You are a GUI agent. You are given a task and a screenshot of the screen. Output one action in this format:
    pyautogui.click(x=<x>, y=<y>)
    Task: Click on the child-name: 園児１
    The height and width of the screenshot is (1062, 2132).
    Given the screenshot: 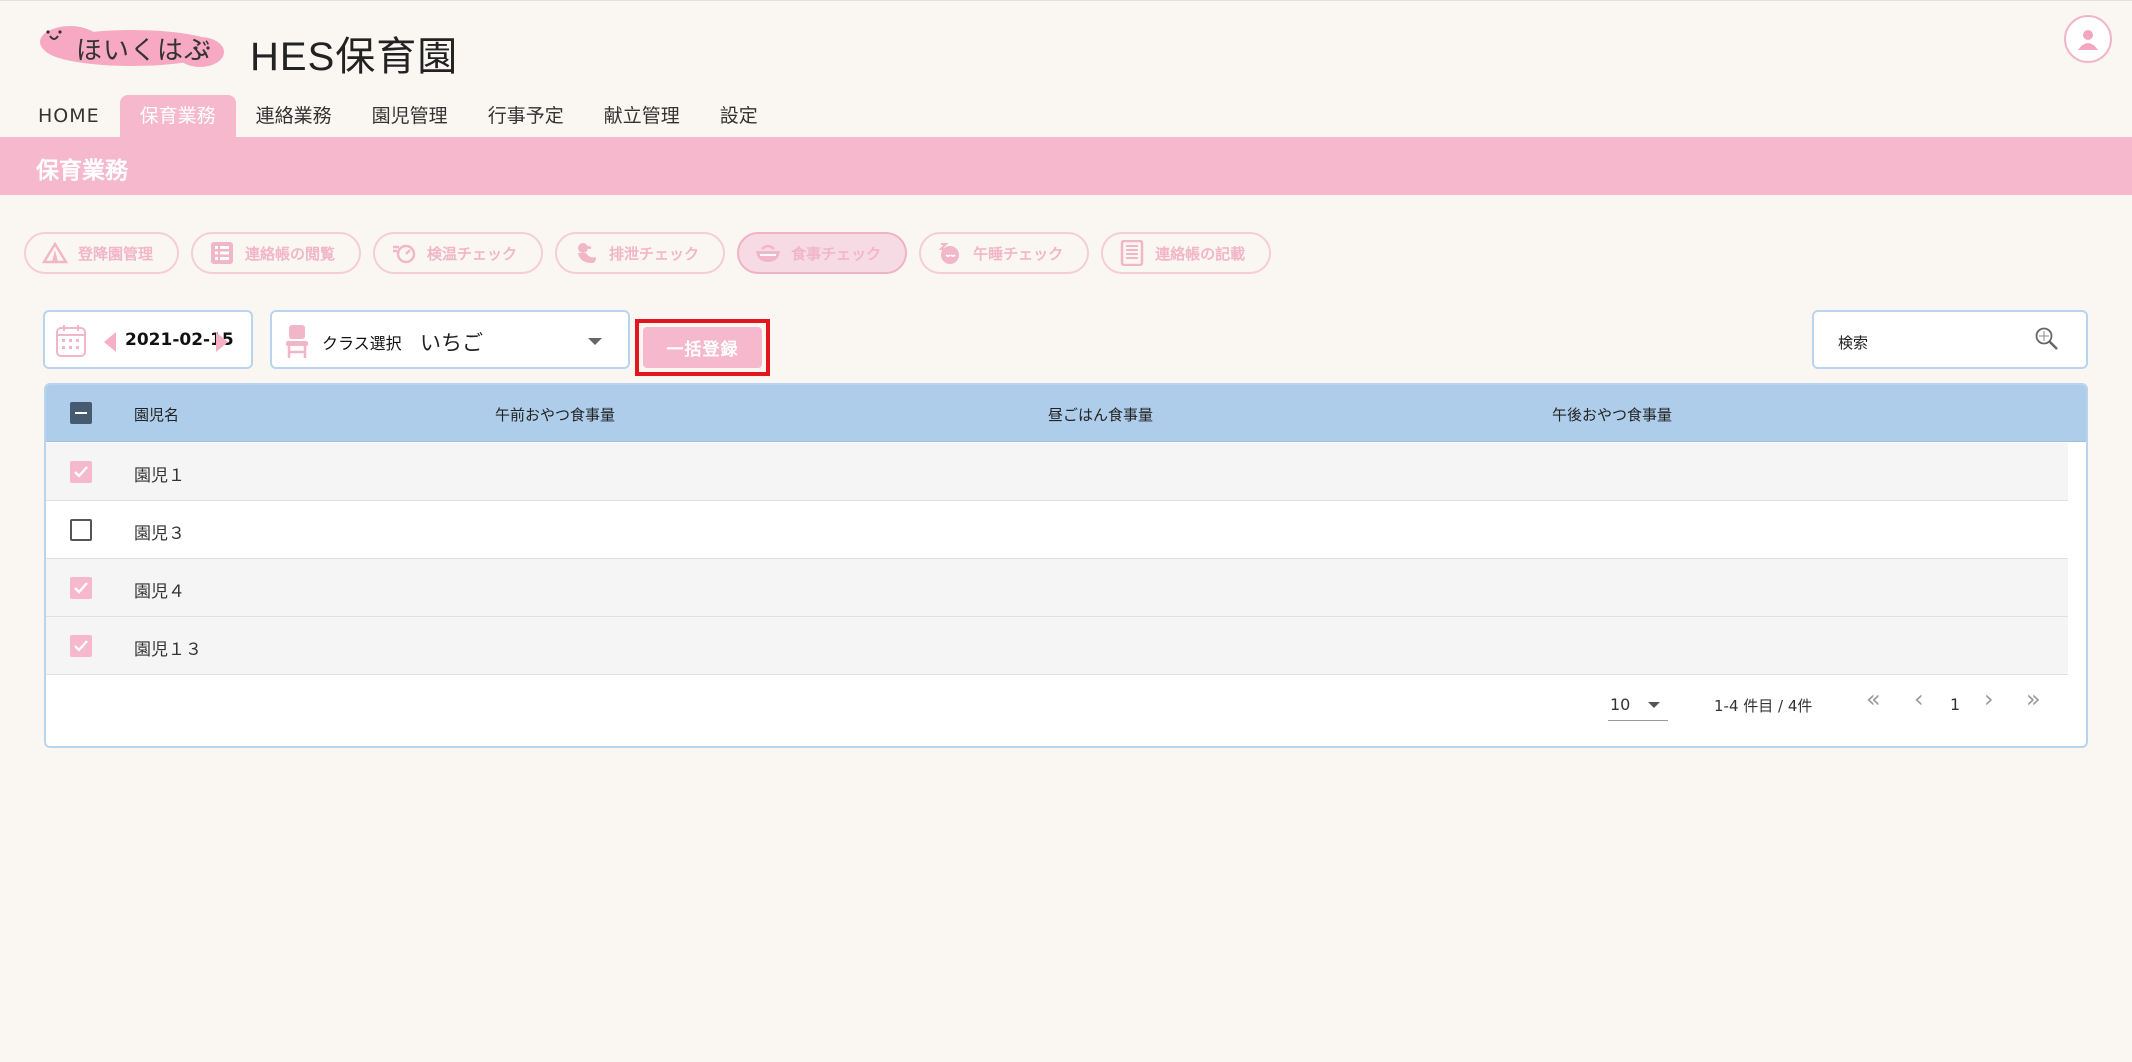 What is the action you would take?
    pyautogui.click(x=159, y=476)
    